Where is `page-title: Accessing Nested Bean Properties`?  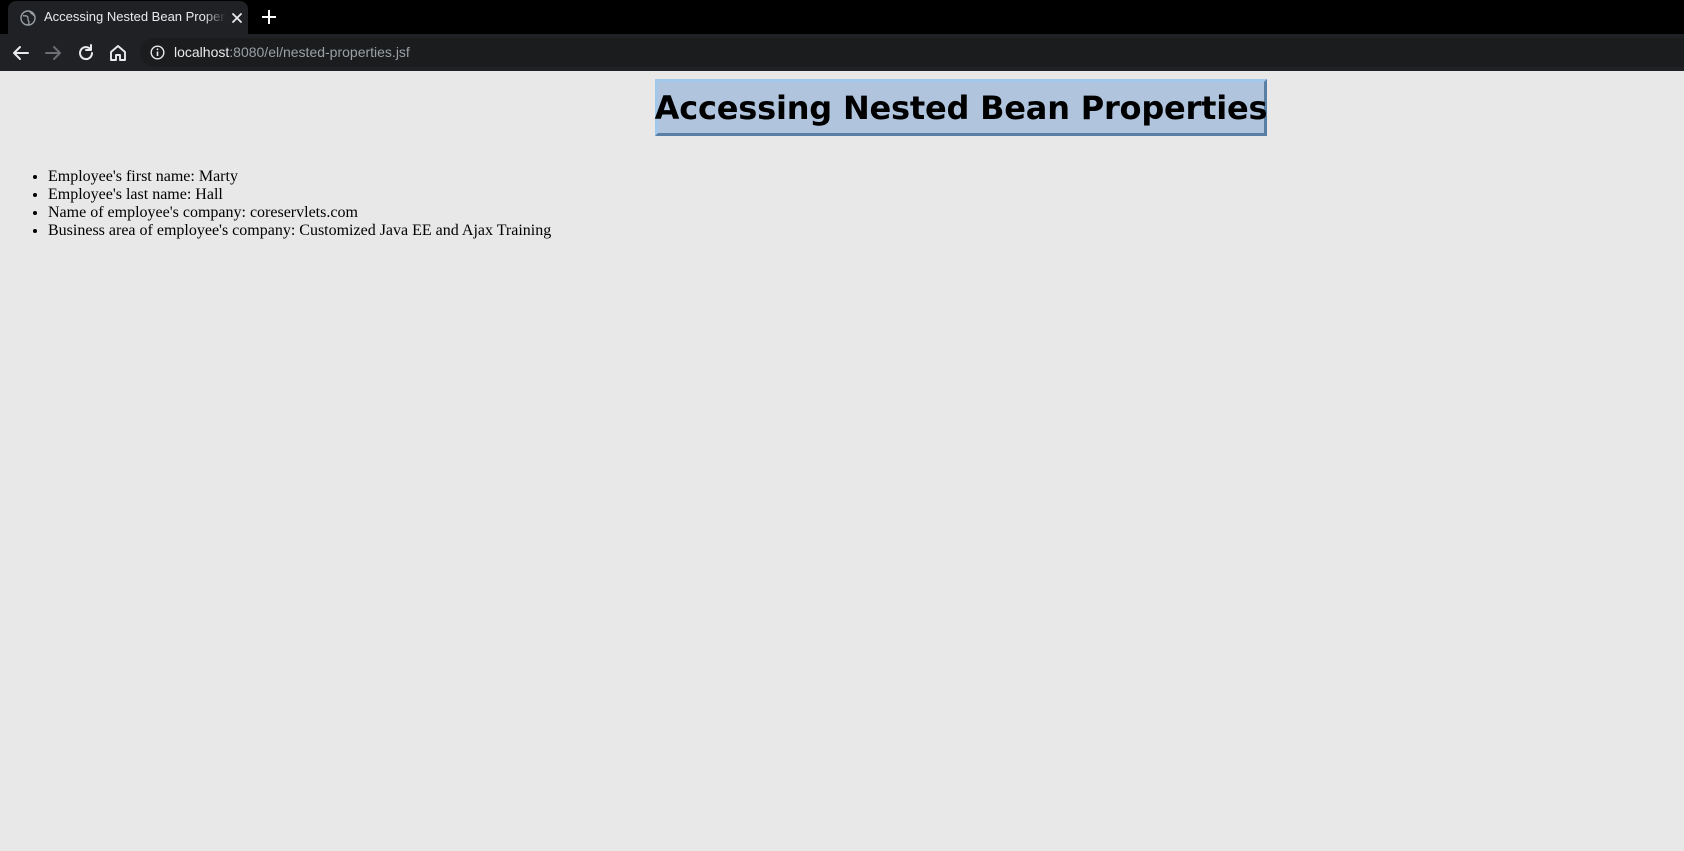 page-title: Accessing Nested Bean Properties is located at coordinates (961, 107).